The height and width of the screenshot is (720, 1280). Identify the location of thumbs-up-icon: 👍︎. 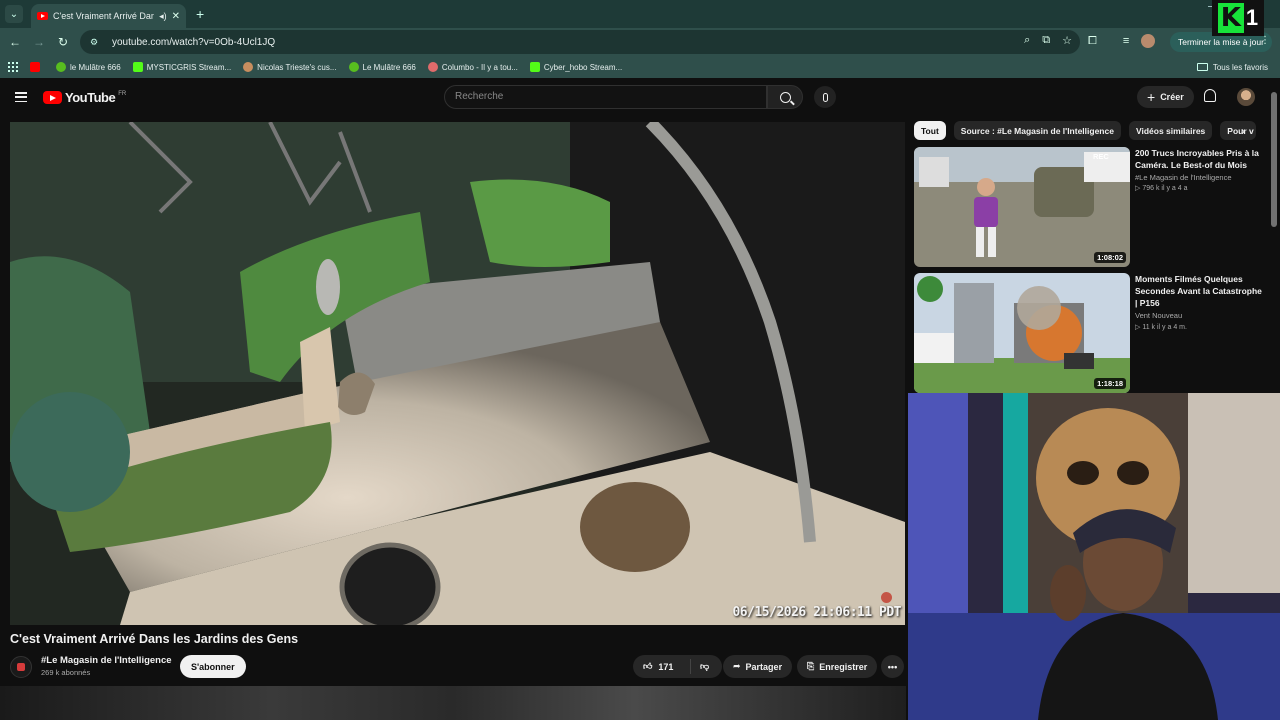
(648, 666).